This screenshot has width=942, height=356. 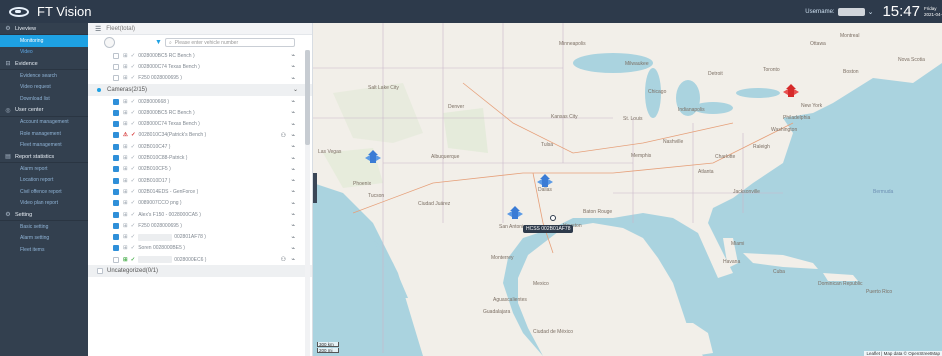 What do you see at coordinates (44, 99) in the screenshot?
I see `sidebar-item-download-list: Download list` at bounding box center [44, 99].